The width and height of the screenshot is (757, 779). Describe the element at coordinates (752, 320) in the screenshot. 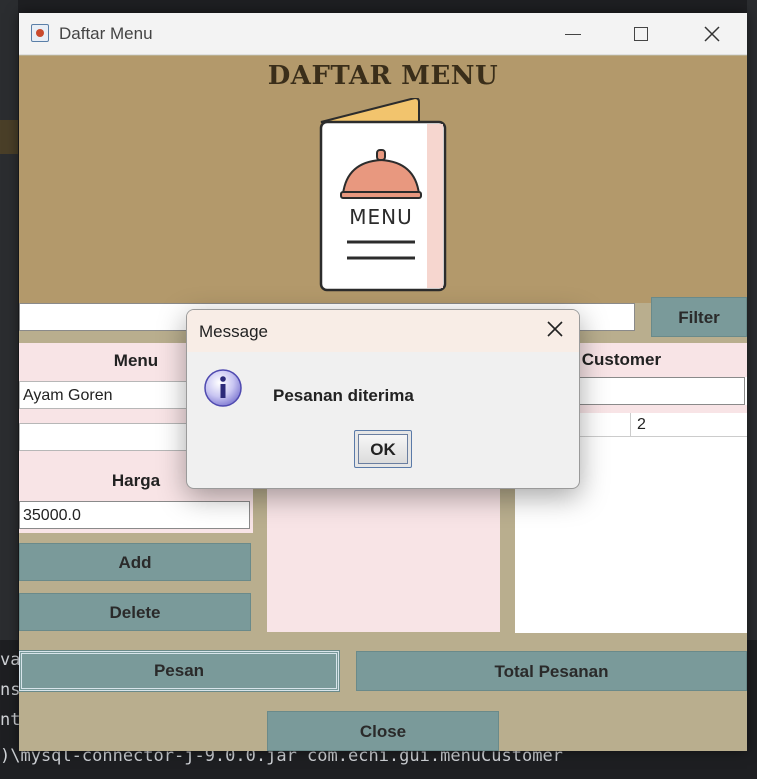

I see `ide-code-edge` at that location.